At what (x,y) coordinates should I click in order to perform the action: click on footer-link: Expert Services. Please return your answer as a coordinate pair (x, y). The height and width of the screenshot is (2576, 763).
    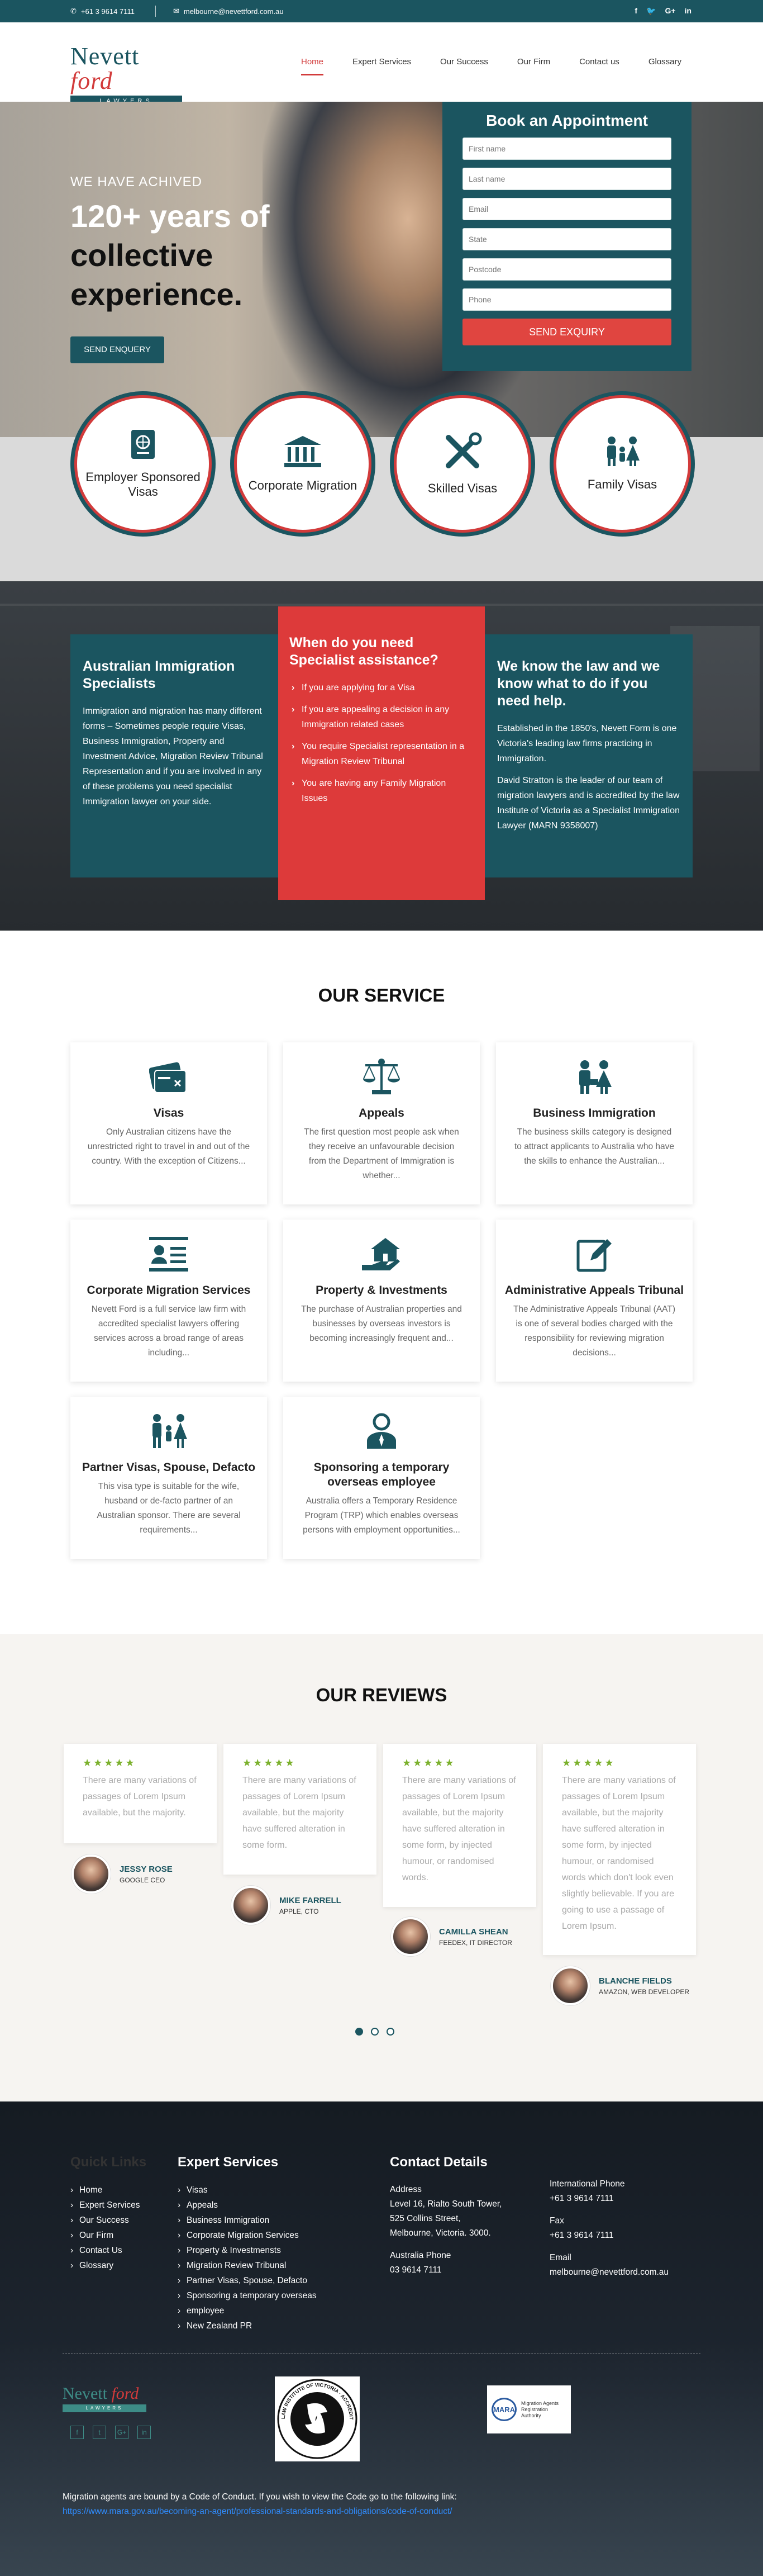
    Looking at the image, I should click on (108, 2205).